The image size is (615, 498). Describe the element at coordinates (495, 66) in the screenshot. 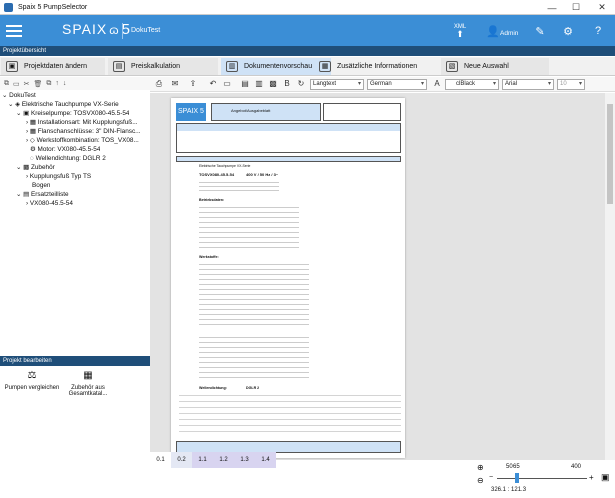

I see `tab-new-selection: ▧ Neue Auswahl` at that location.